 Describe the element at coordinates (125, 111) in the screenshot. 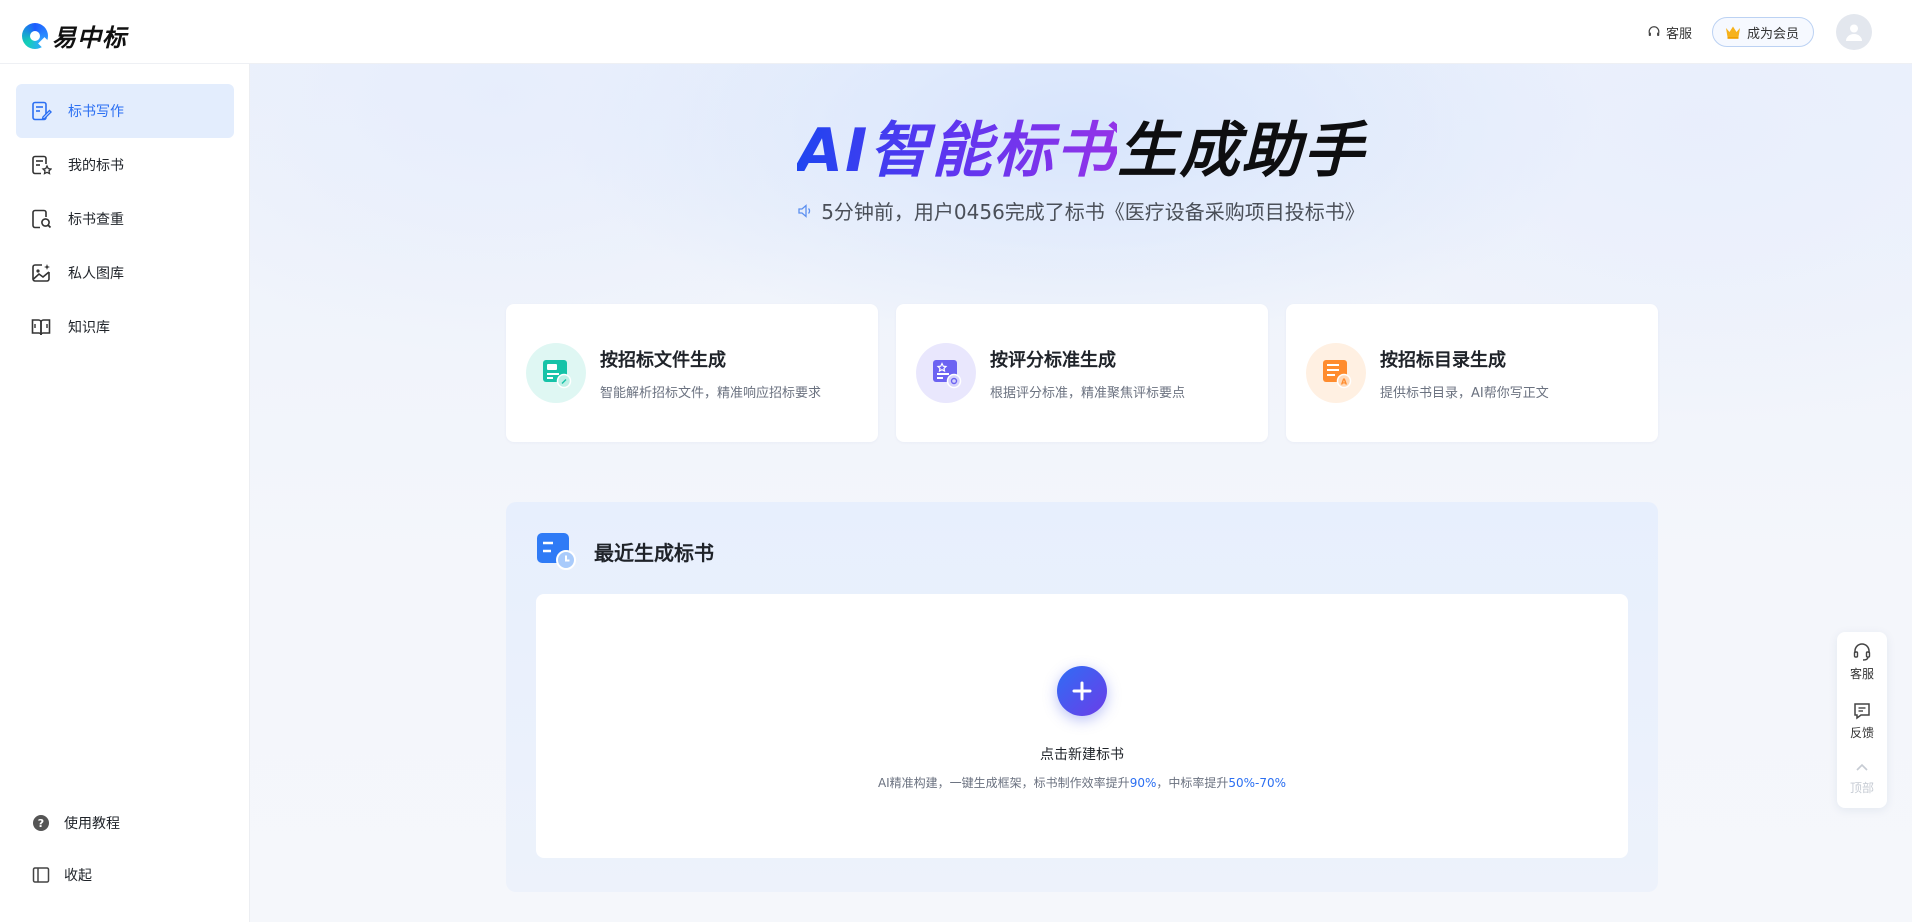

I see `sidebar-item-bid-writing: 标书写作` at that location.